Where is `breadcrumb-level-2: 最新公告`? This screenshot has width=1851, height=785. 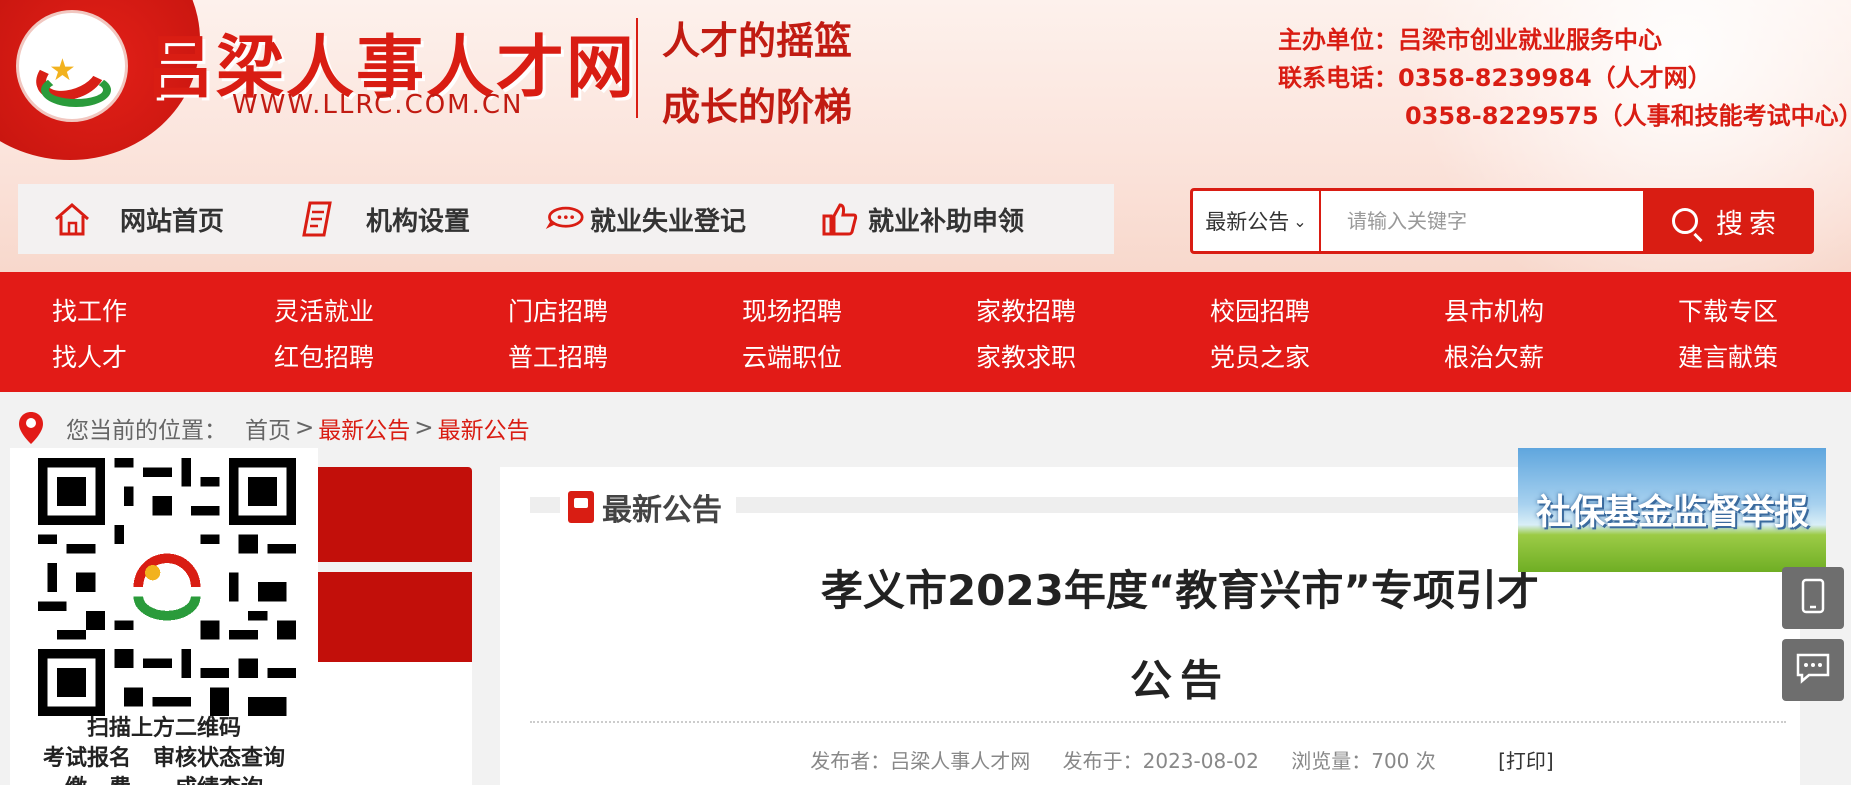 breadcrumb-level-2: 最新公告 is located at coordinates (484, 428).